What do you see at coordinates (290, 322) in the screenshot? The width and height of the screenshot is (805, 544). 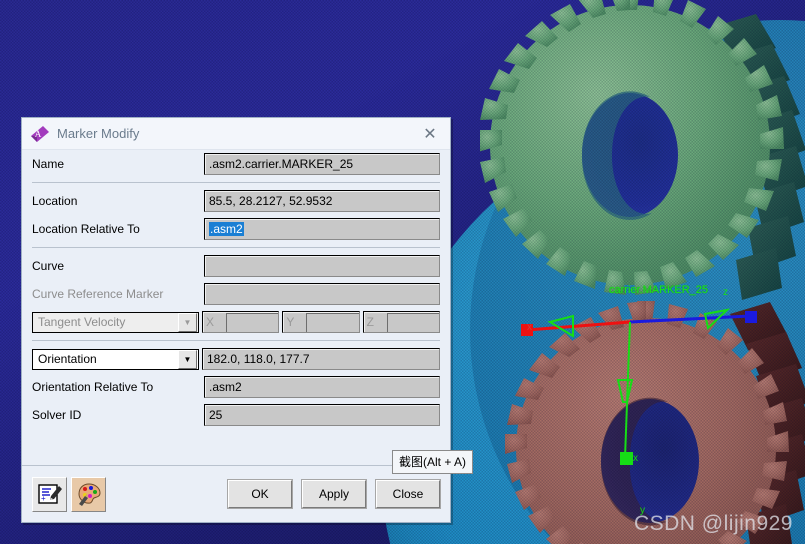 I see `velocity-y-label: Y` at bounding box center [290, 322].